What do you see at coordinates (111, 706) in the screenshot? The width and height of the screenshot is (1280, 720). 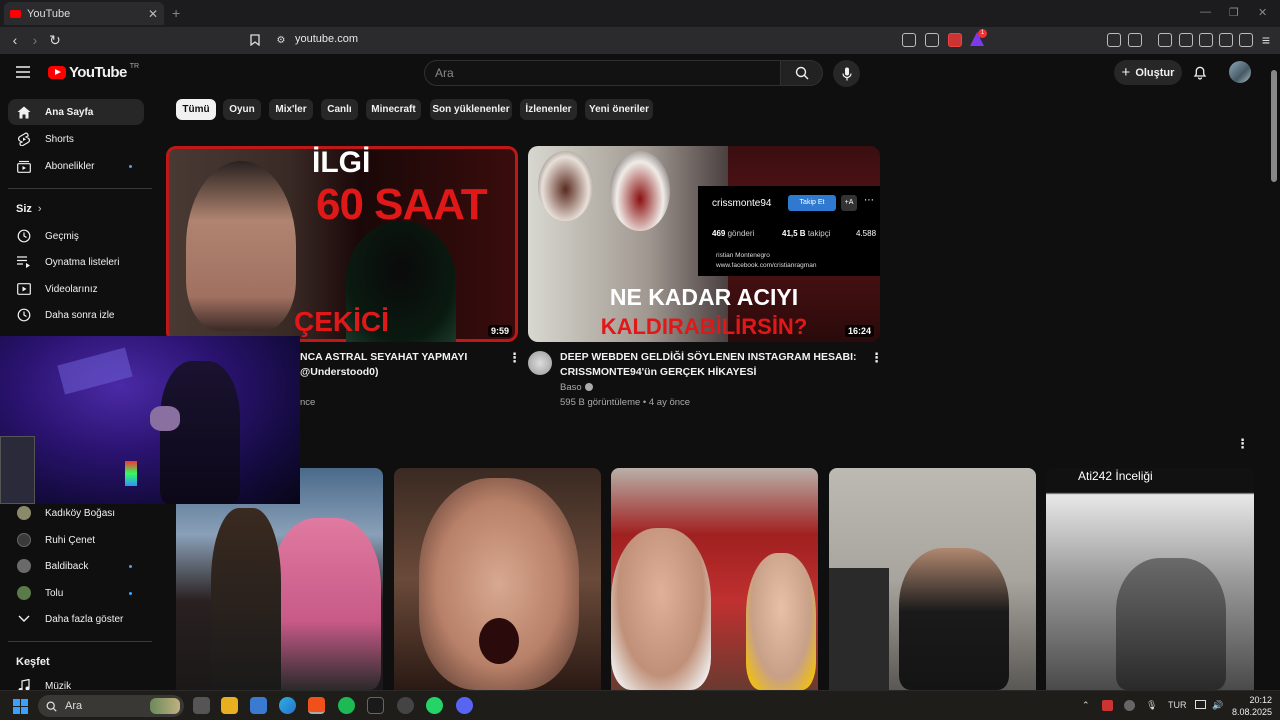 I see `taskbar-search: Ara` at bounding box center [111, 706].